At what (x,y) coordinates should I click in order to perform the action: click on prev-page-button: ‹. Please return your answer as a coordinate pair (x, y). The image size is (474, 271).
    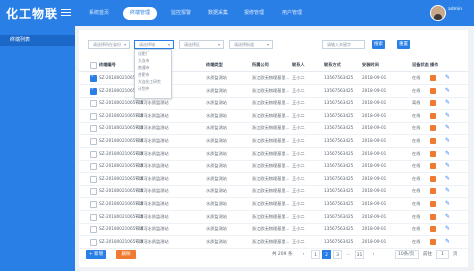
    Looking at the image, I should click on (303, 254).